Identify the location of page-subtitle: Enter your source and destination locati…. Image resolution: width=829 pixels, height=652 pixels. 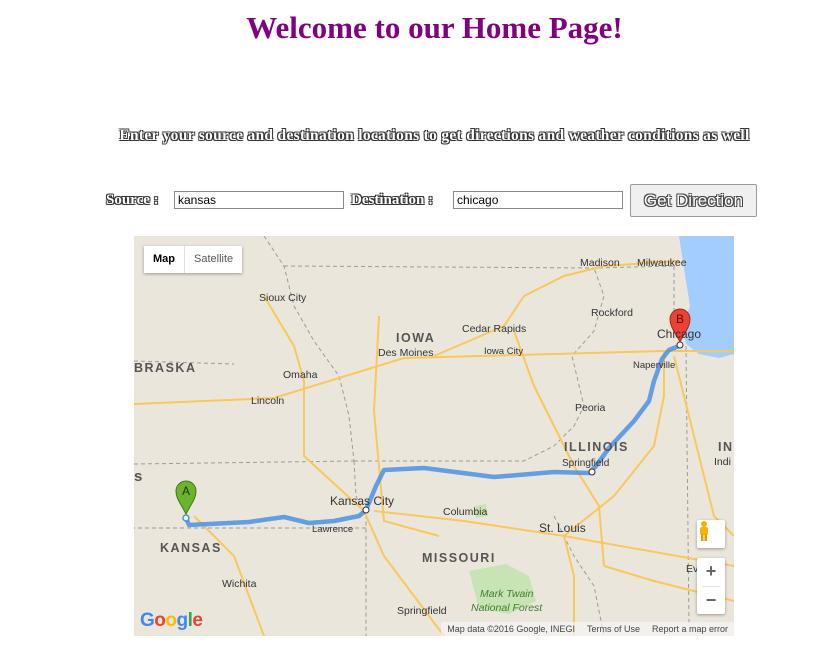
(434, 135).